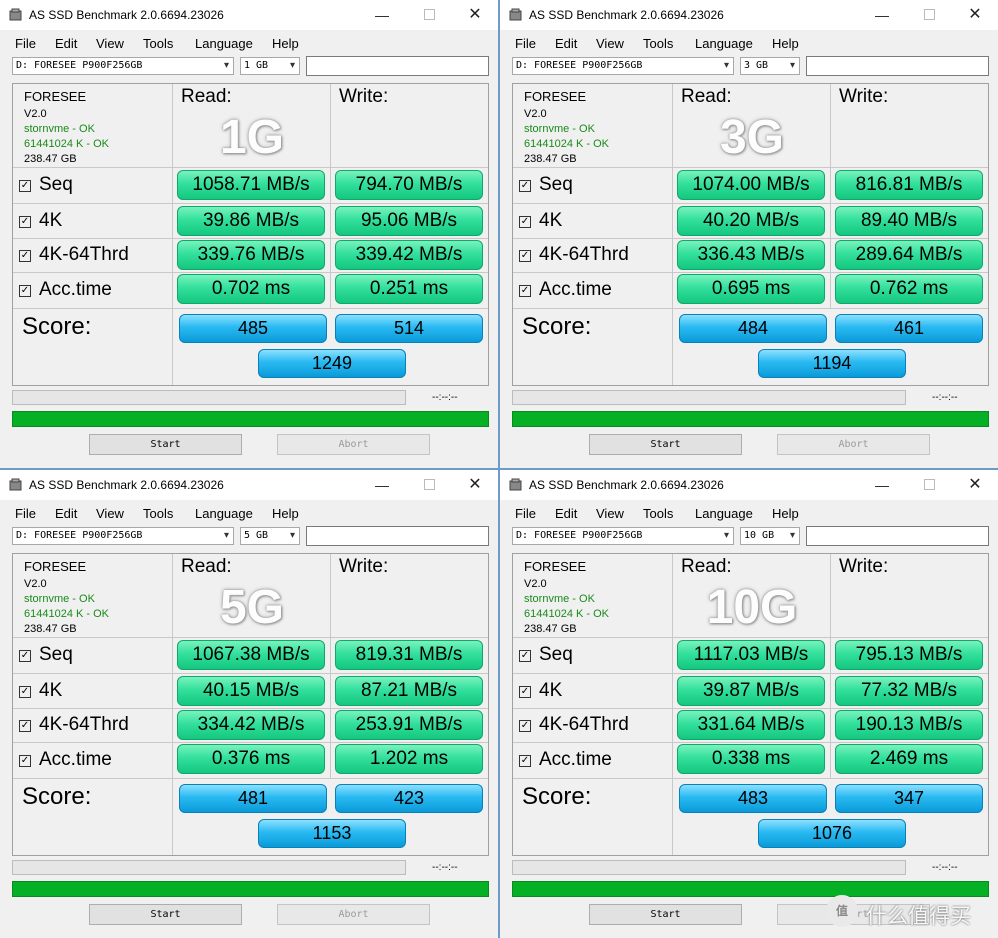 The height and width of the screenshot is (938, 998). Describe the element at coordinates (909, 655) in the screenshot. I see `seq-write-result: 795.13 MB/s` at that location.